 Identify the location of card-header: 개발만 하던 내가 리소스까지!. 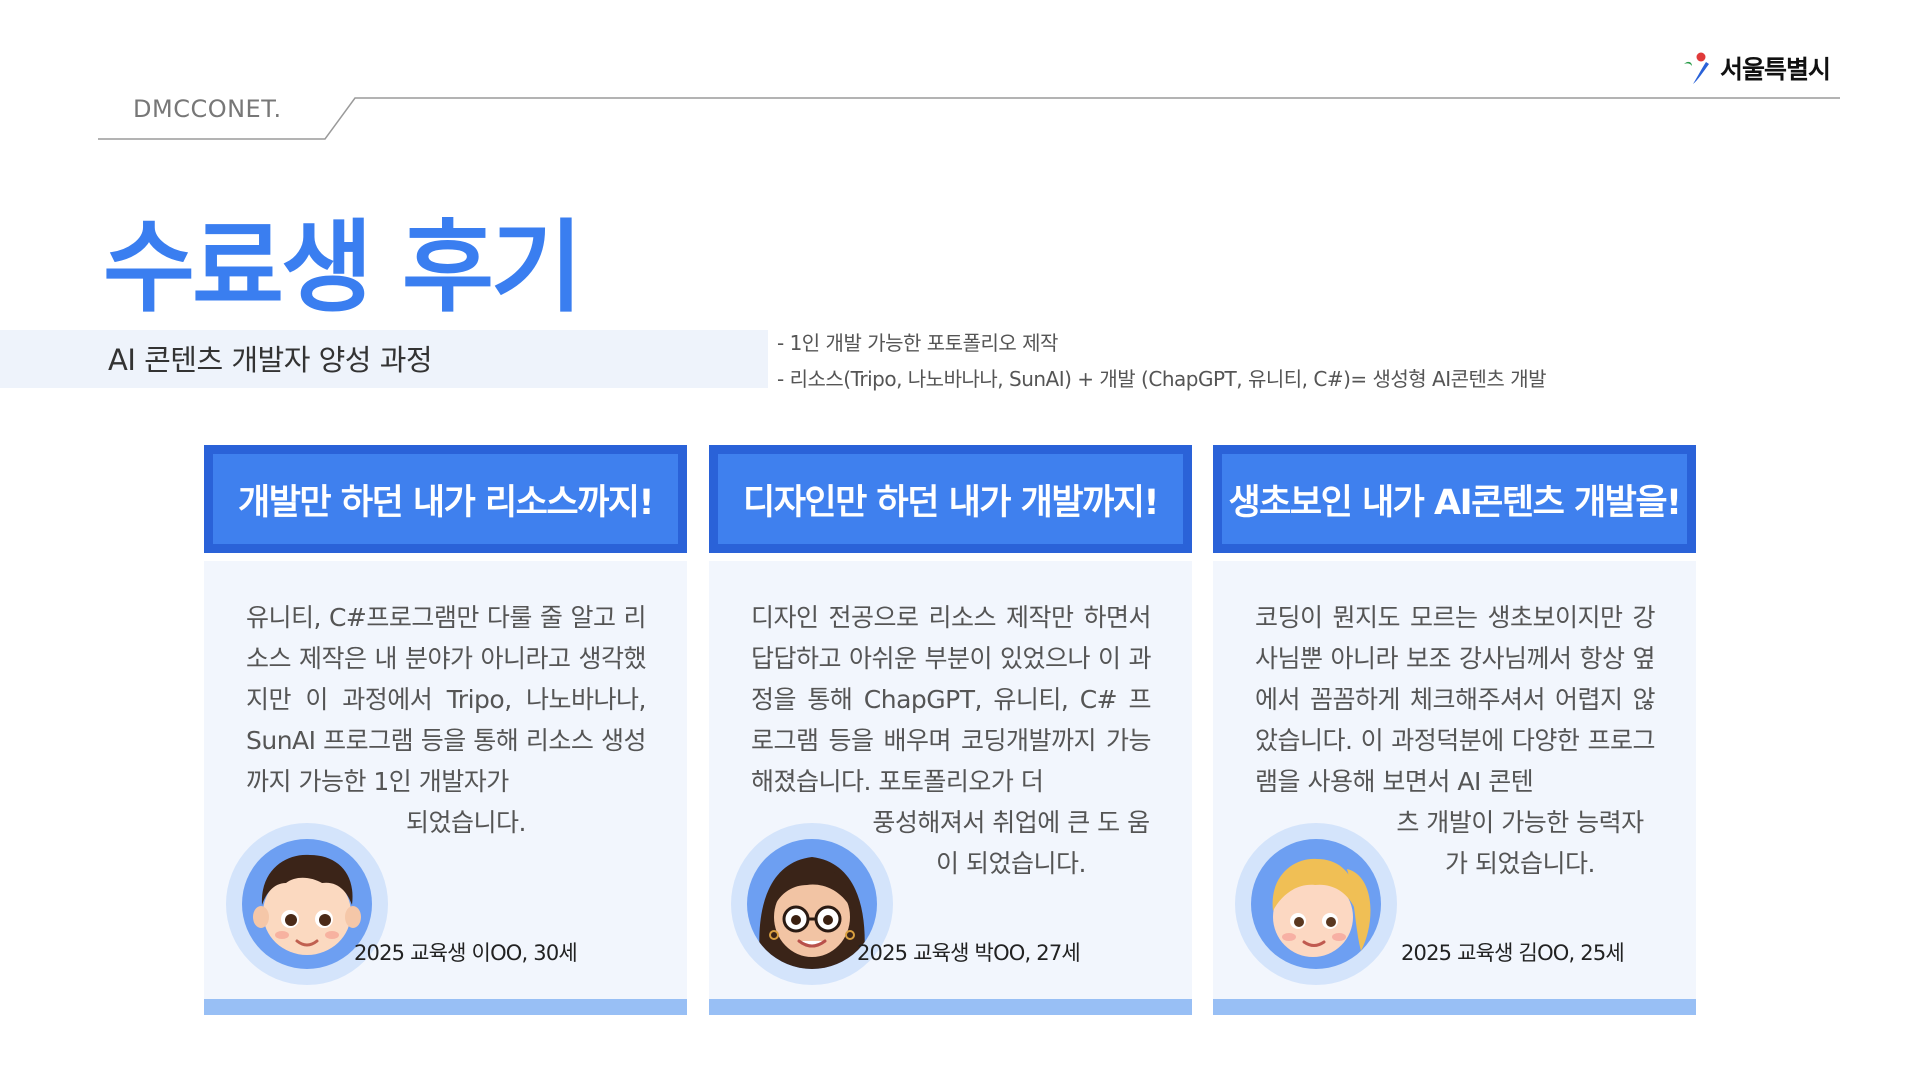
(445, 499).